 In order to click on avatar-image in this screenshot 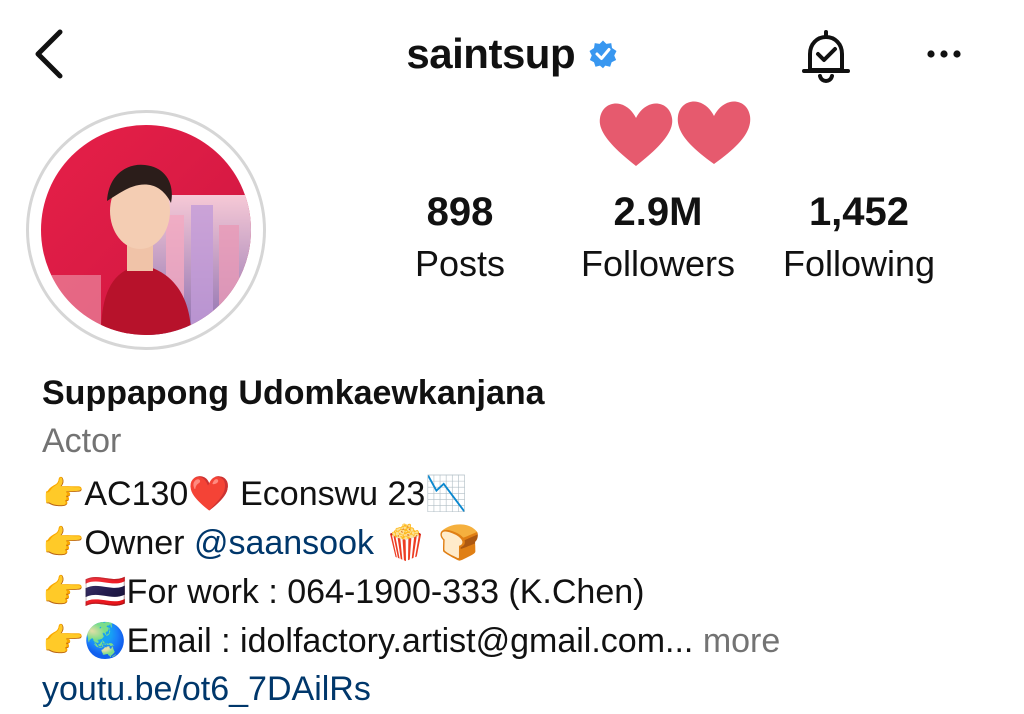, I will do `click(146, 230)`.